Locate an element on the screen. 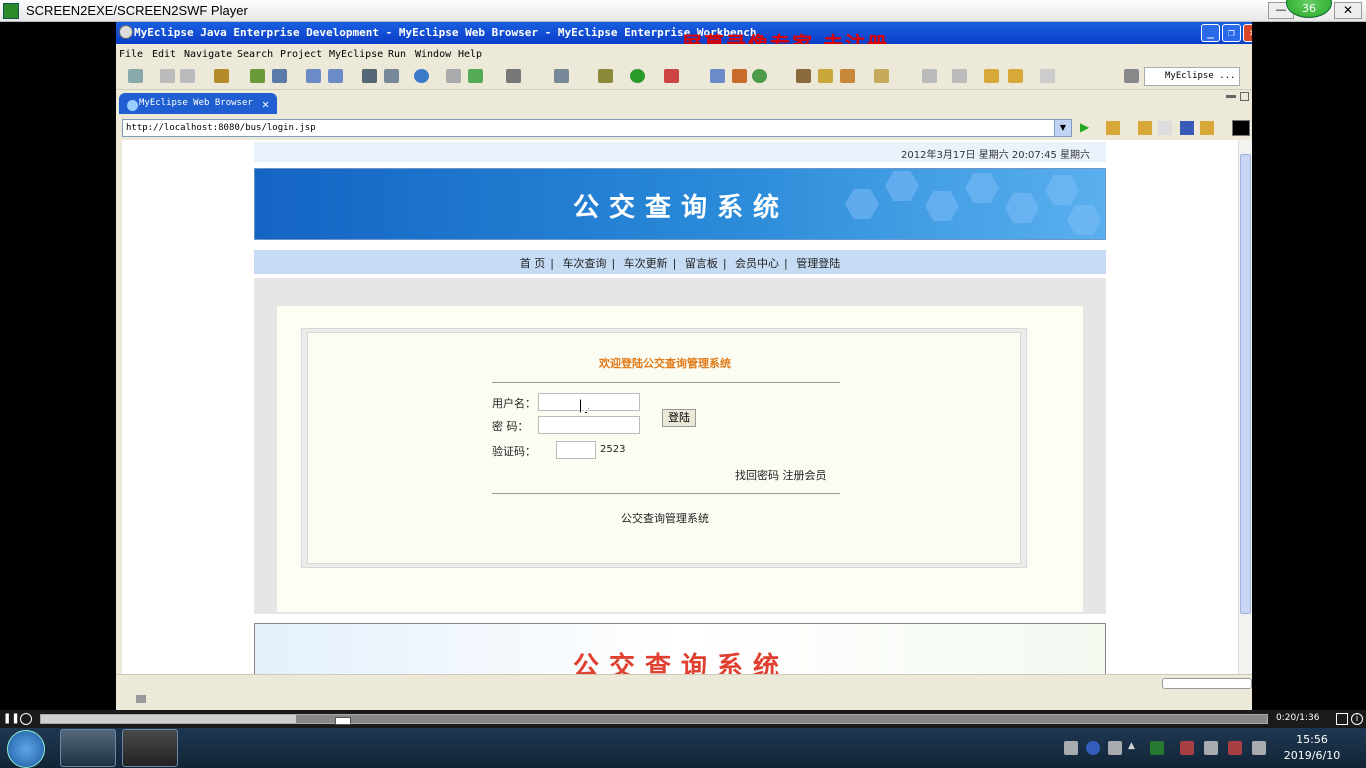 This screenshot has width=1366, height=768. menu-edit: Edit is located at coordinates (164, 54).